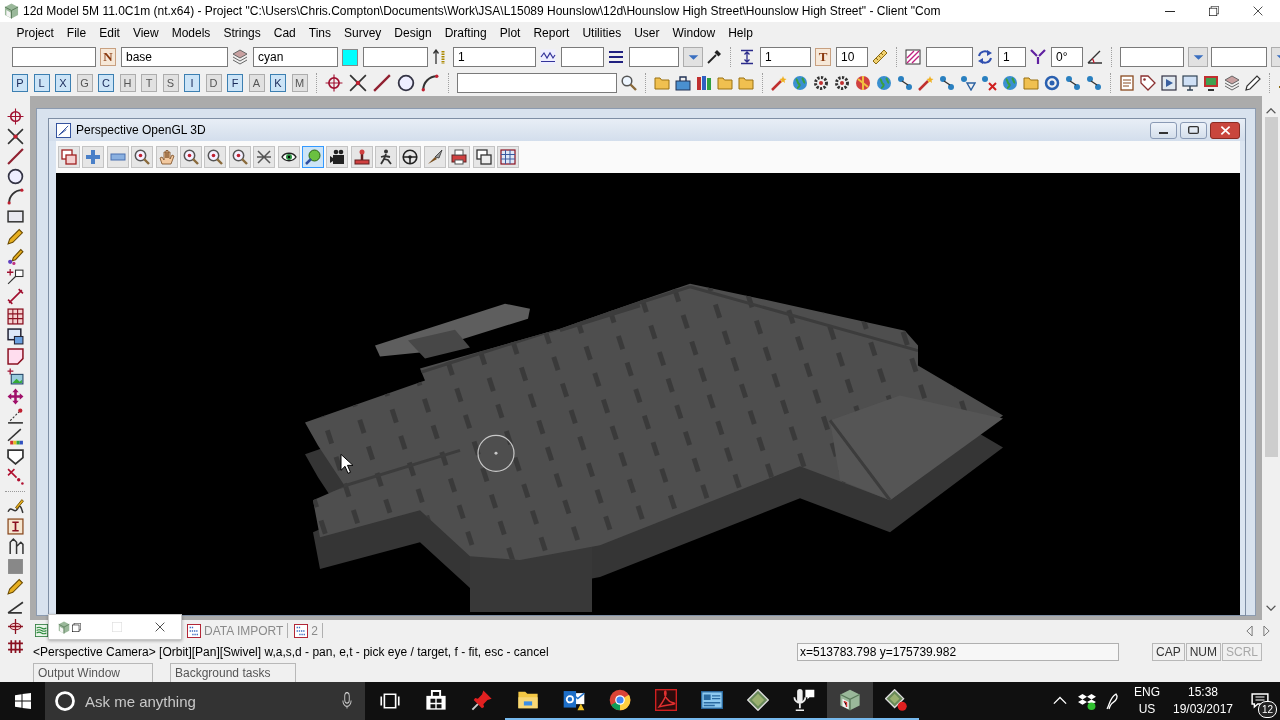 This screenshot has height=720, width=1280. I want to click on filter-toggle: X, so click(63, 83).